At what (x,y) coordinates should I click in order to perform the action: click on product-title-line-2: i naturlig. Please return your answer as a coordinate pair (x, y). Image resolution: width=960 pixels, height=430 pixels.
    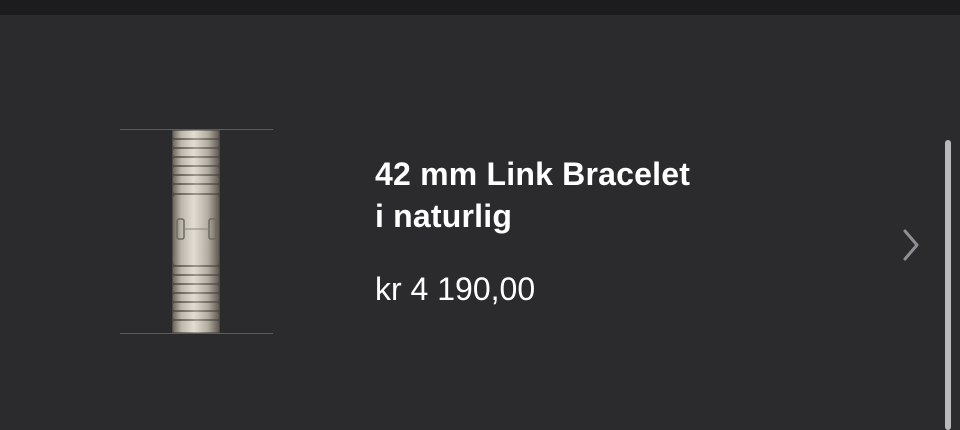
    Looking at the image, I should click on (444, 216).